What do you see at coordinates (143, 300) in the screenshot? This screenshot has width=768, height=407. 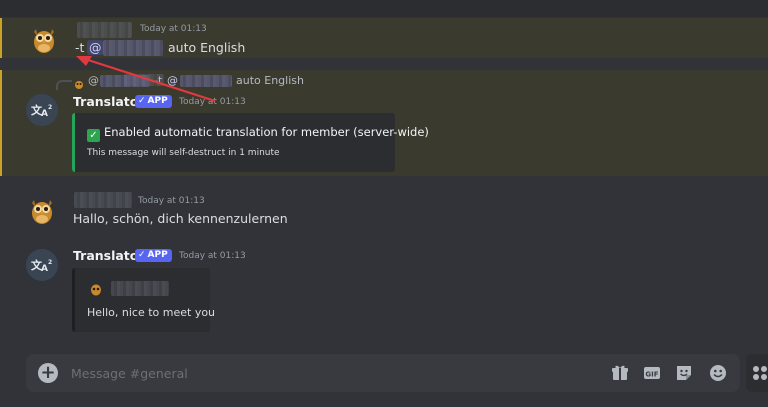 I see `translation-embed: Hello, nice to meet you` at bounding box center [143, 300].